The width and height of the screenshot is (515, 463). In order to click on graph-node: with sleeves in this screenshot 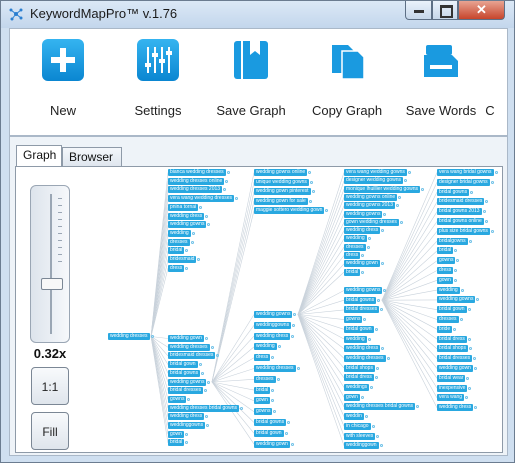, I will do `click(362, 436)`.